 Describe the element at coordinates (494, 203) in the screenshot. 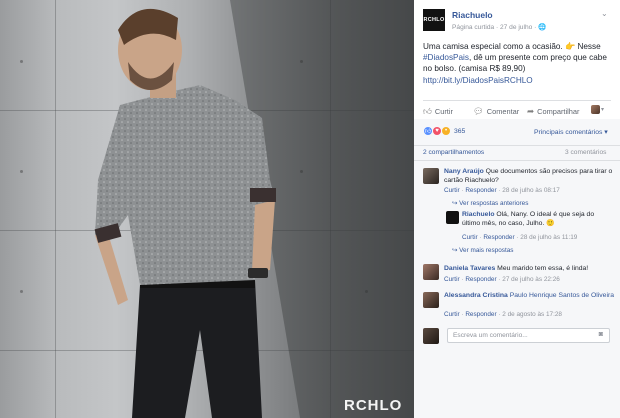

I see `view-previous-replies-label: Ver respostas anteriores` at that location.